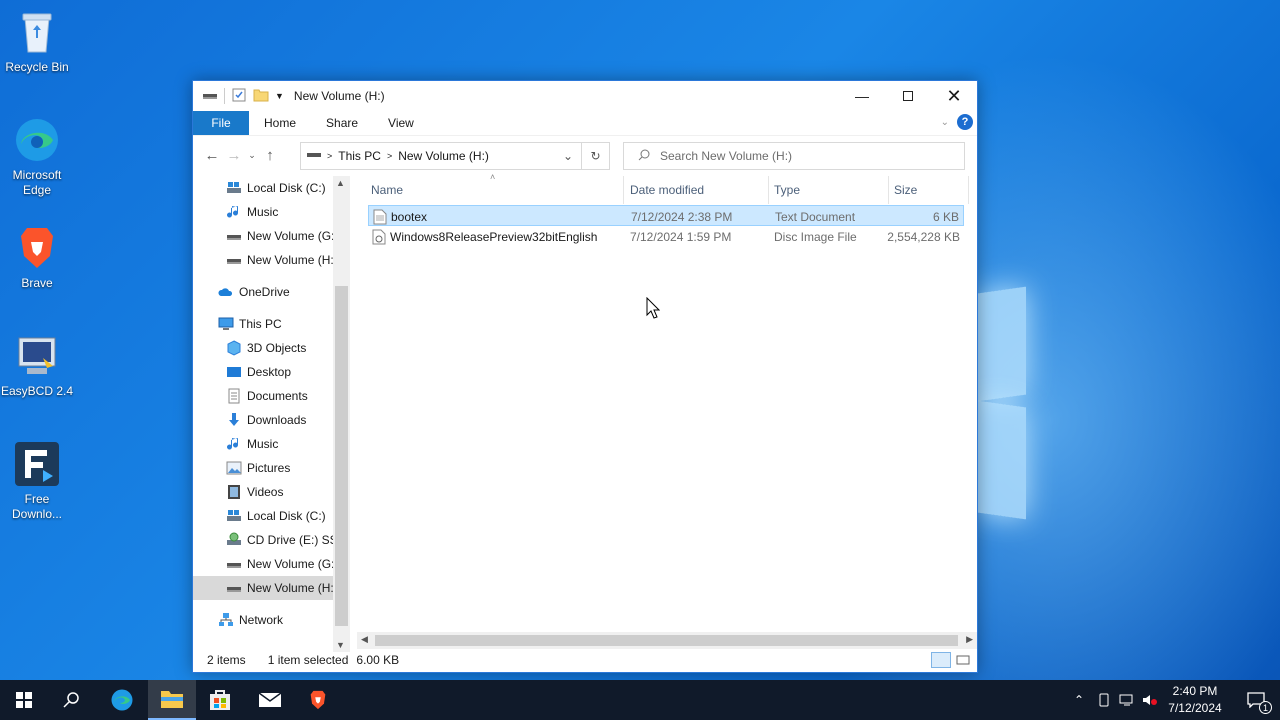 This screenshot has width=1280, height=720. What do you see at coordinates (568, 156) in the screenshot?
I see `address-dropdown-chevron-icon: ⌄` at bounding box center [568, 156].